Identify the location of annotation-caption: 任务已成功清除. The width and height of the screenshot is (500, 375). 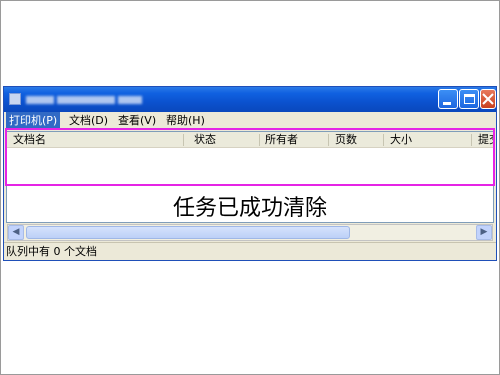
(249, 208).